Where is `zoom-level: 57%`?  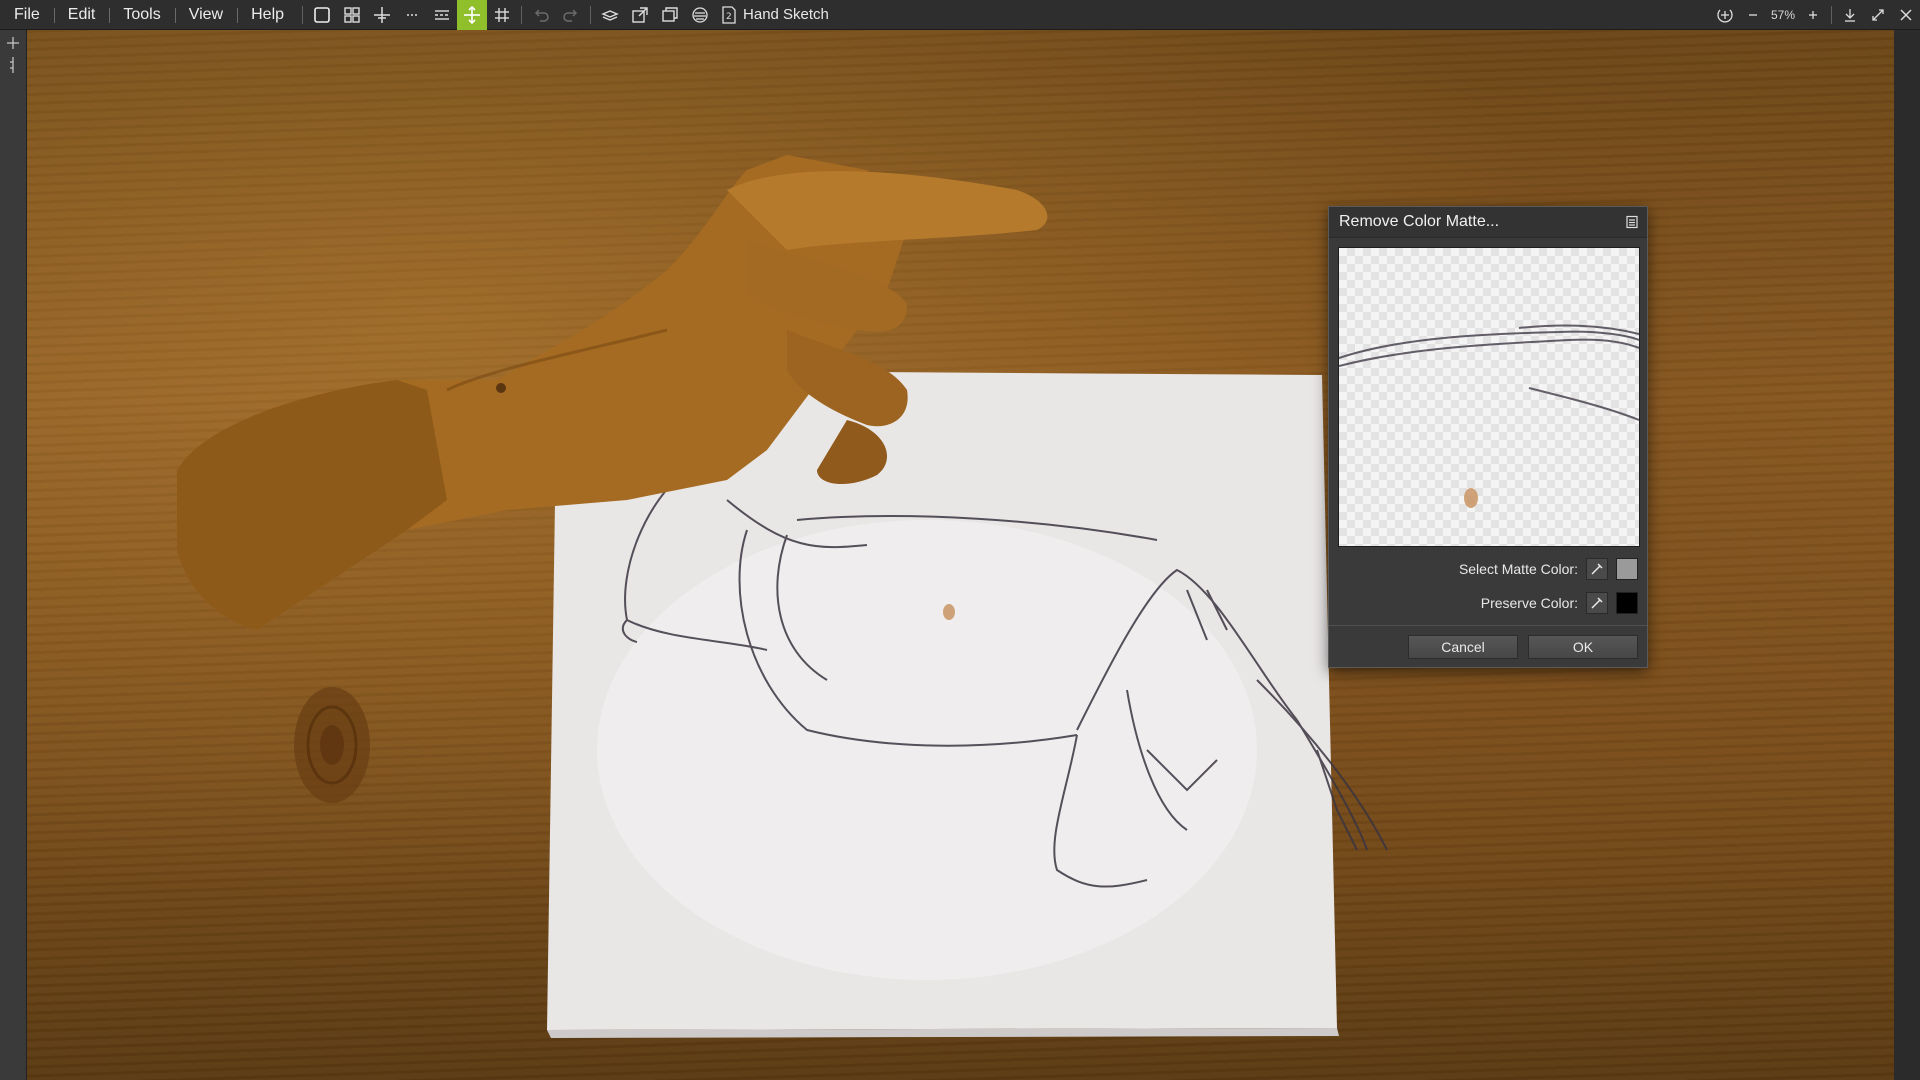
zoom-level: 57% is located at coordinates (1782, 15).